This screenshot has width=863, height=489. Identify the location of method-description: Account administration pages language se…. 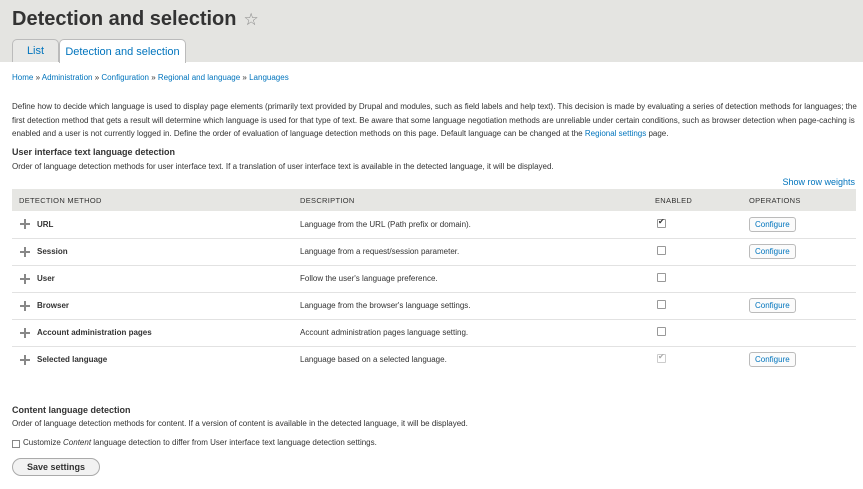
(384, 332).